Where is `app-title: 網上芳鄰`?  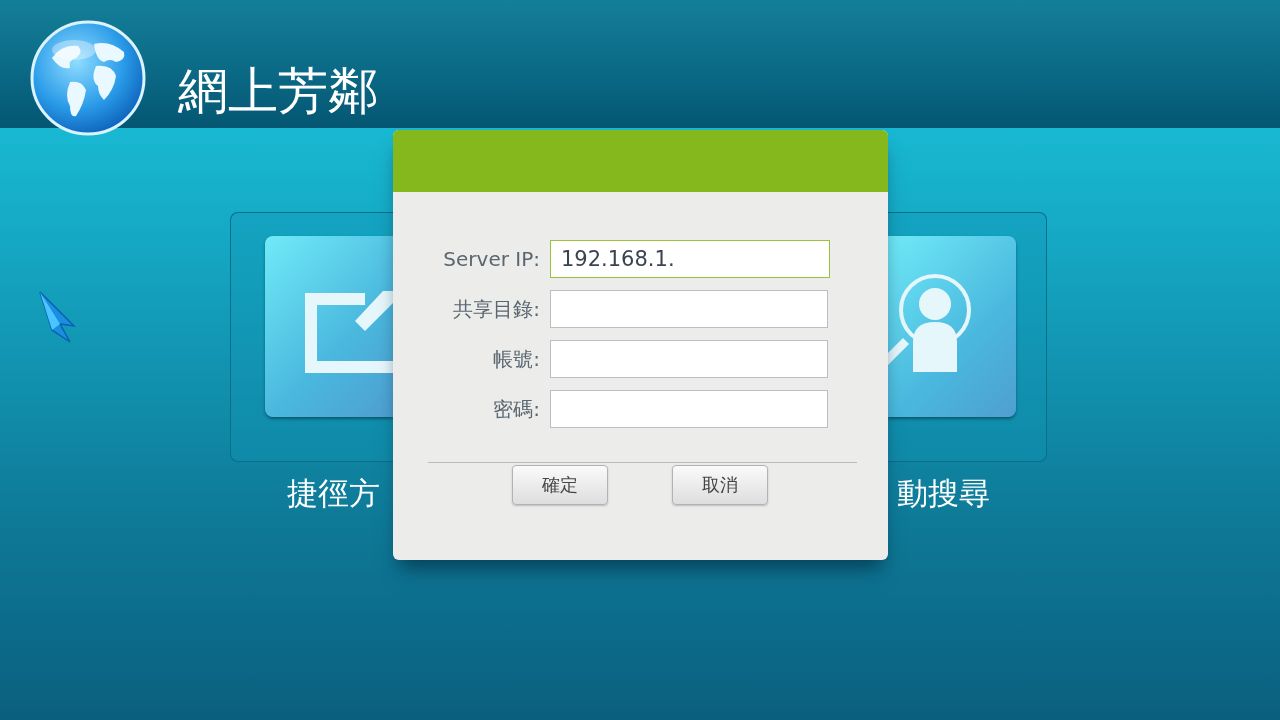
app-title: 網上芳鄰 is located at coordinates (278, 91).